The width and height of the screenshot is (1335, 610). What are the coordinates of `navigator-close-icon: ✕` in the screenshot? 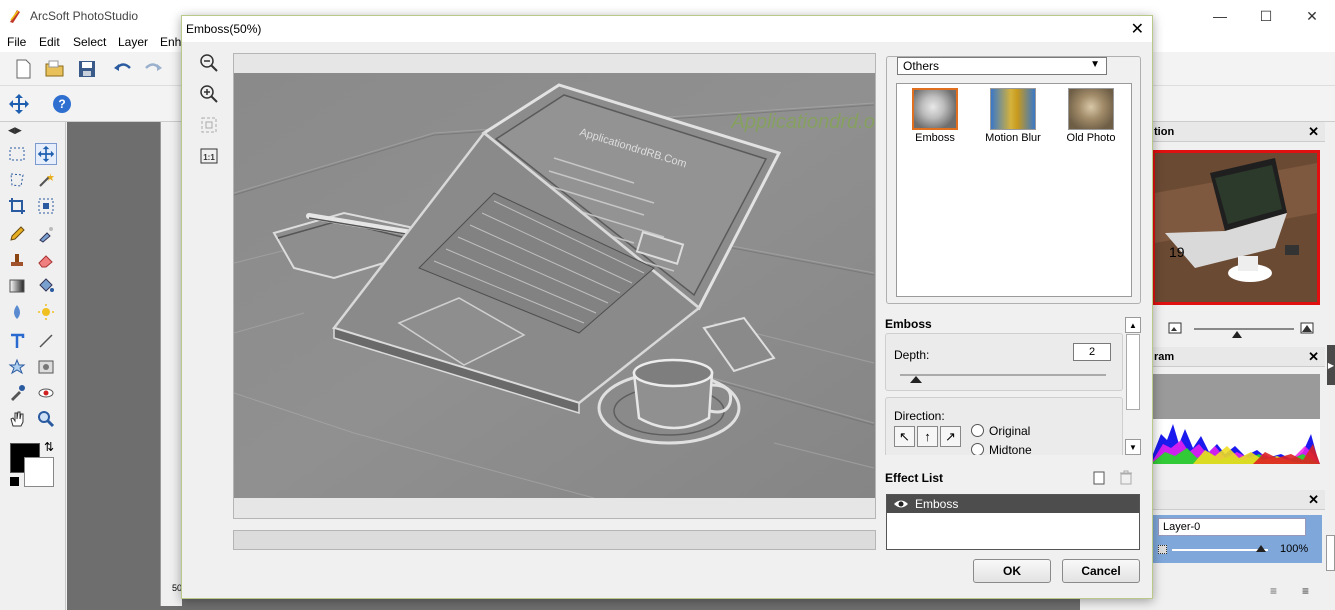 It's located at (1313, 132).